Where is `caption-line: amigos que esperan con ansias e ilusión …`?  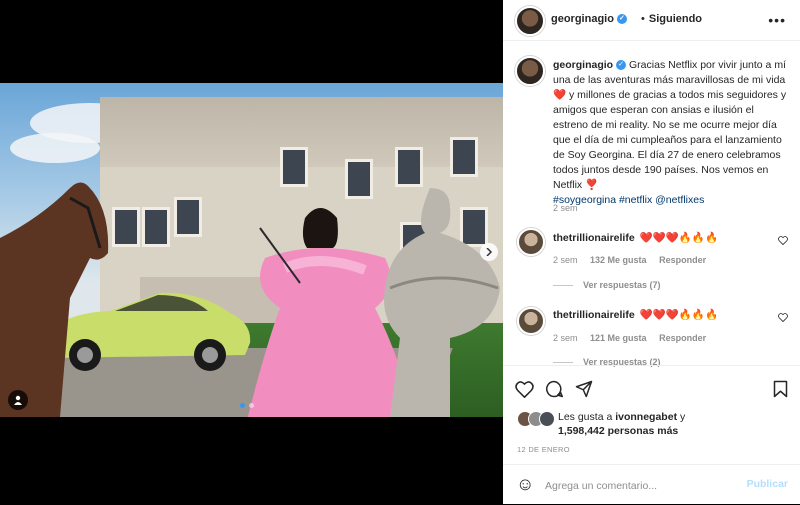
caption-line: amigos que esperan con ansias e ilusión … is located at coordinates (653, 110).